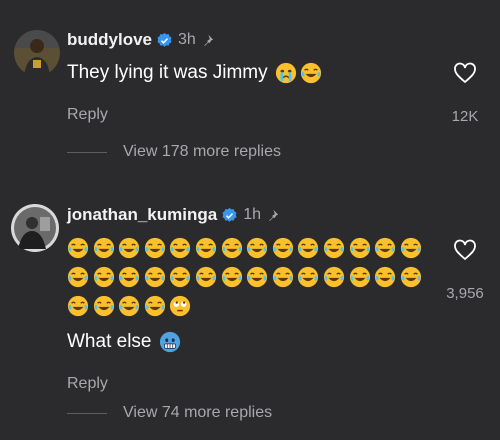  I want to click on verified-badge-icon, so click(229, 214).